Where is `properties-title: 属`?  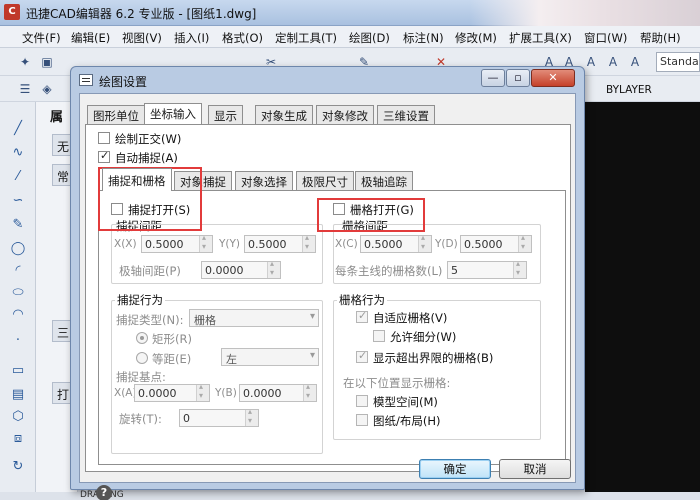
properties-title: 属 is located at coordinates (57, 117).